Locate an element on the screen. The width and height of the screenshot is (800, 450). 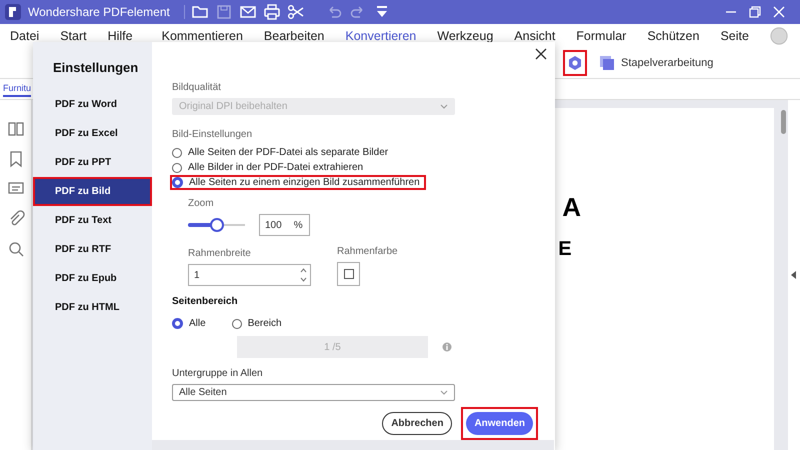
menu-item: Seite is located at coordinates (734, 36).